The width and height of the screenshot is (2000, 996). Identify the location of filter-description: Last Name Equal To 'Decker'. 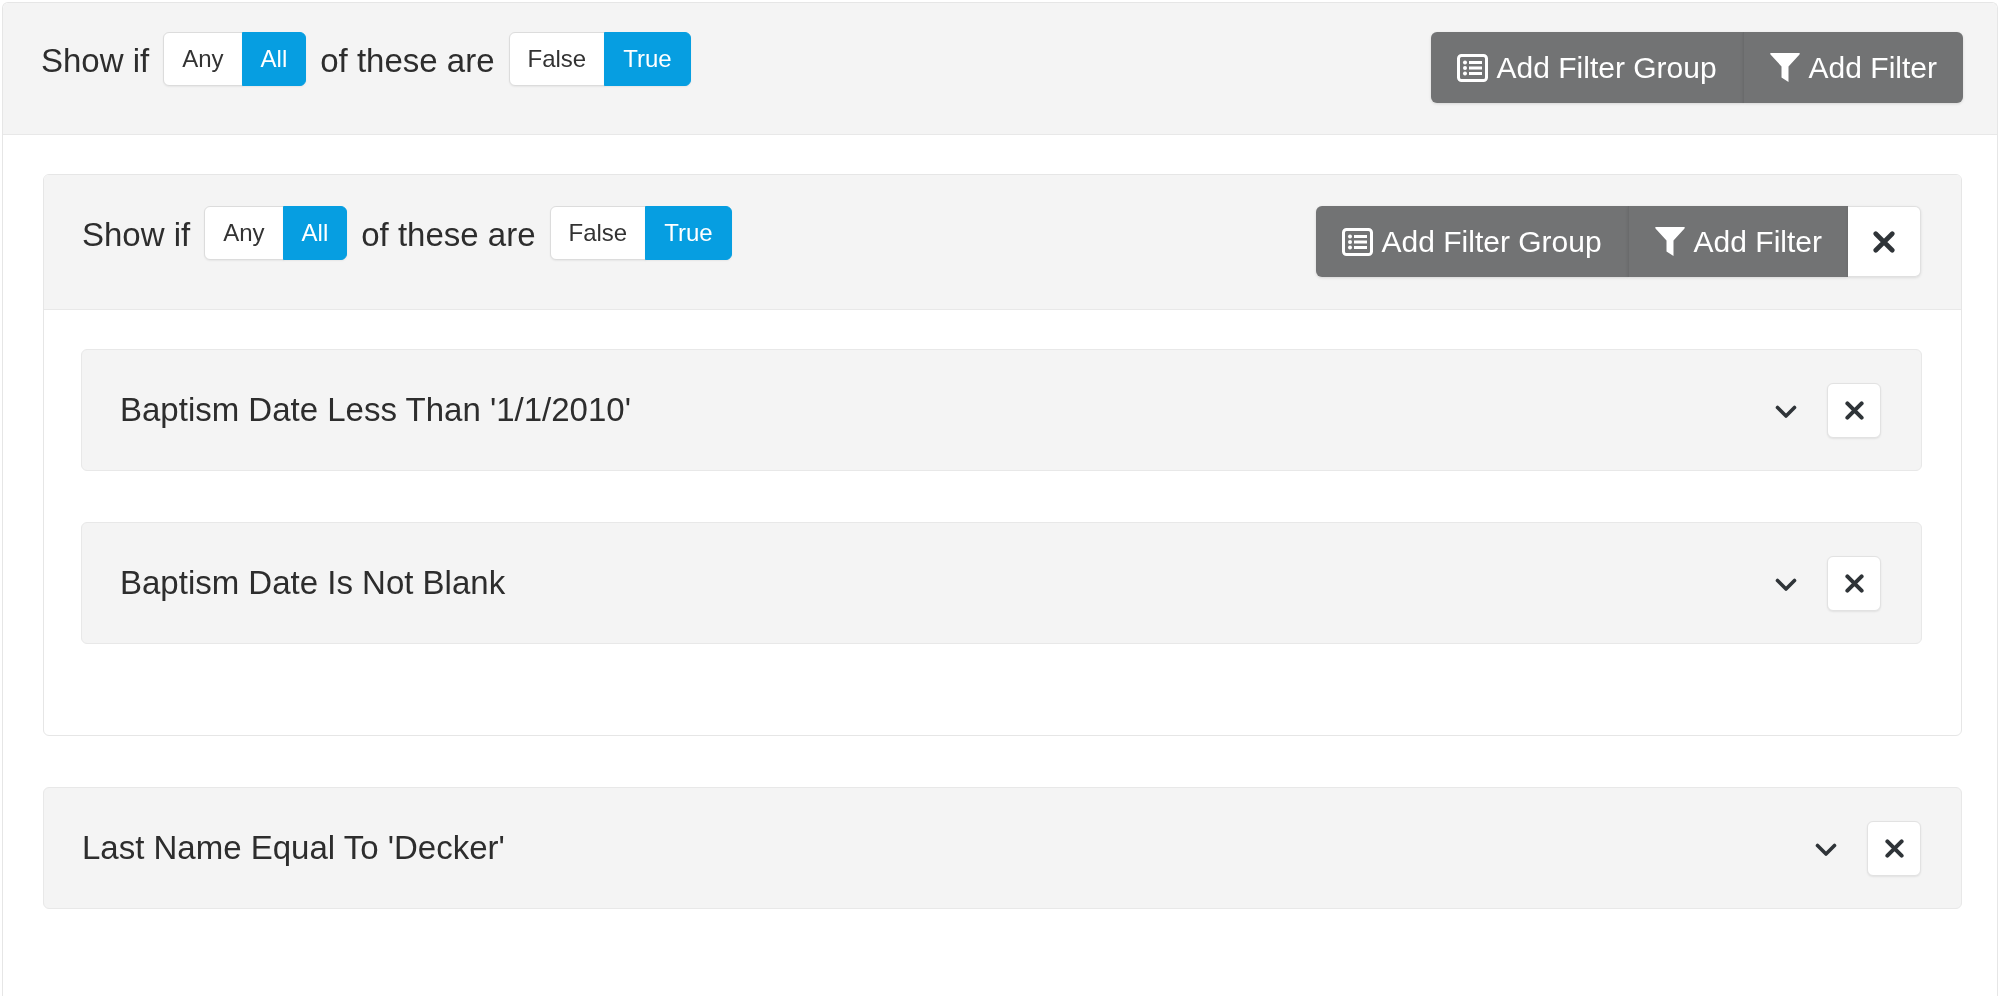
(294, 848).